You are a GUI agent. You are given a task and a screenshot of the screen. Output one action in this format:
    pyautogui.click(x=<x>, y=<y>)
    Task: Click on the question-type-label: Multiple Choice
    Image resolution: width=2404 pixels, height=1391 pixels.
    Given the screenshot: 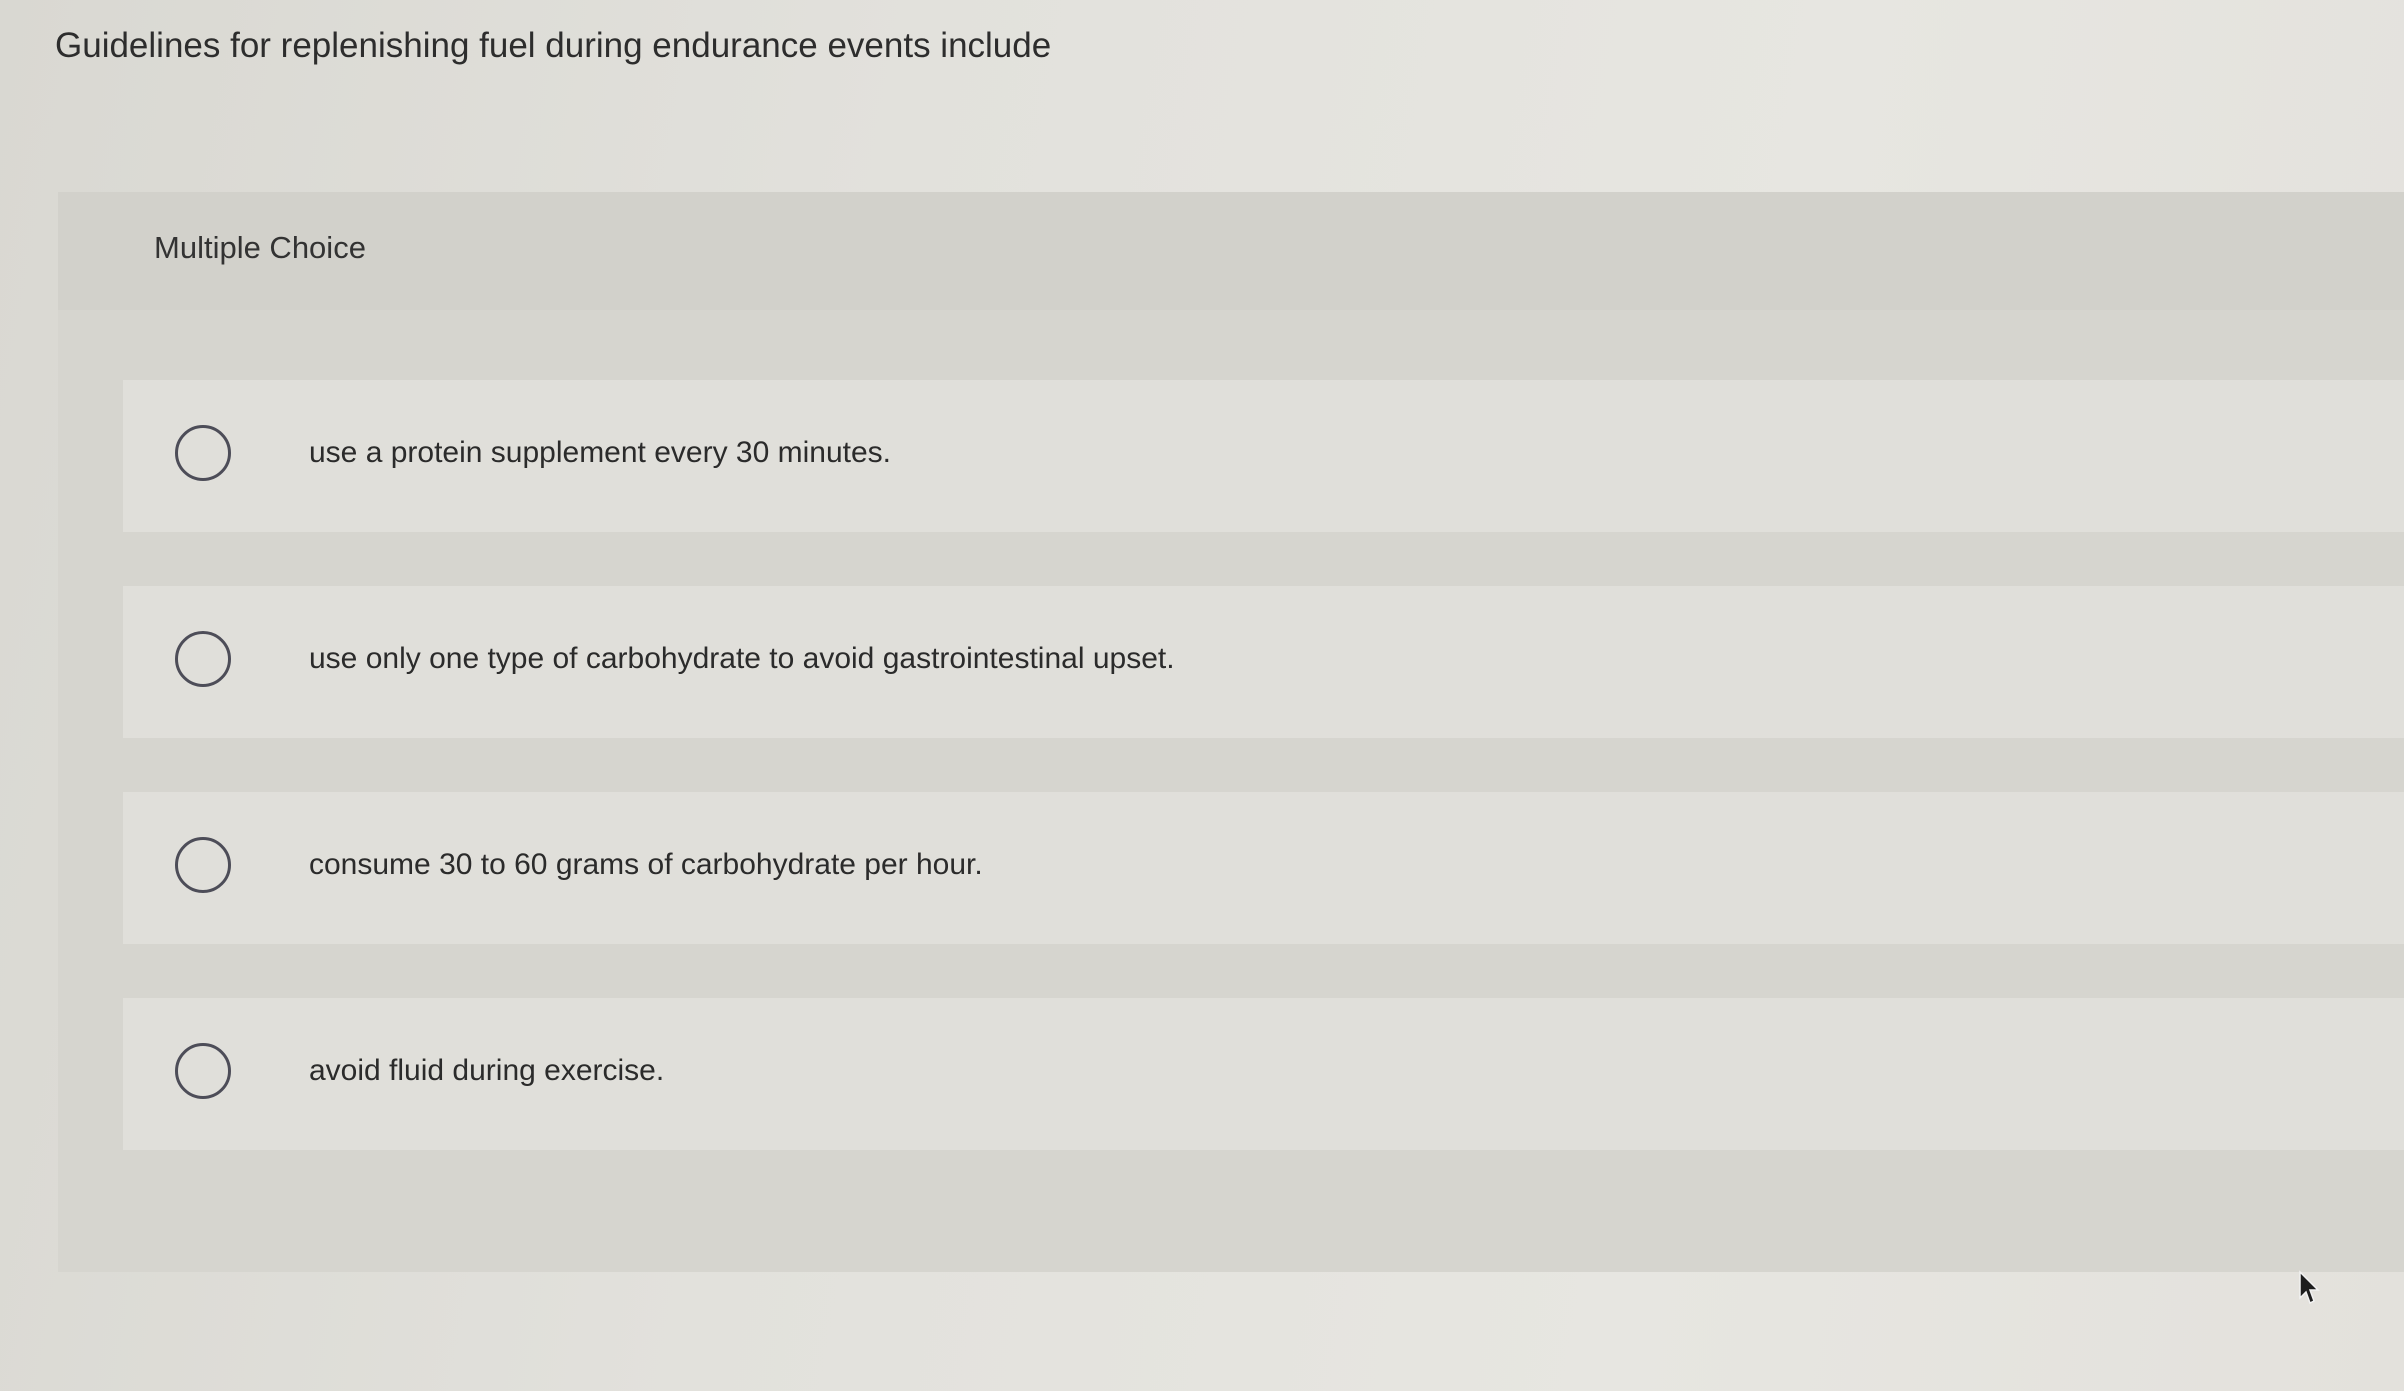 What is the action you would take?
    pyautogui.click(x=260, y=247)
    